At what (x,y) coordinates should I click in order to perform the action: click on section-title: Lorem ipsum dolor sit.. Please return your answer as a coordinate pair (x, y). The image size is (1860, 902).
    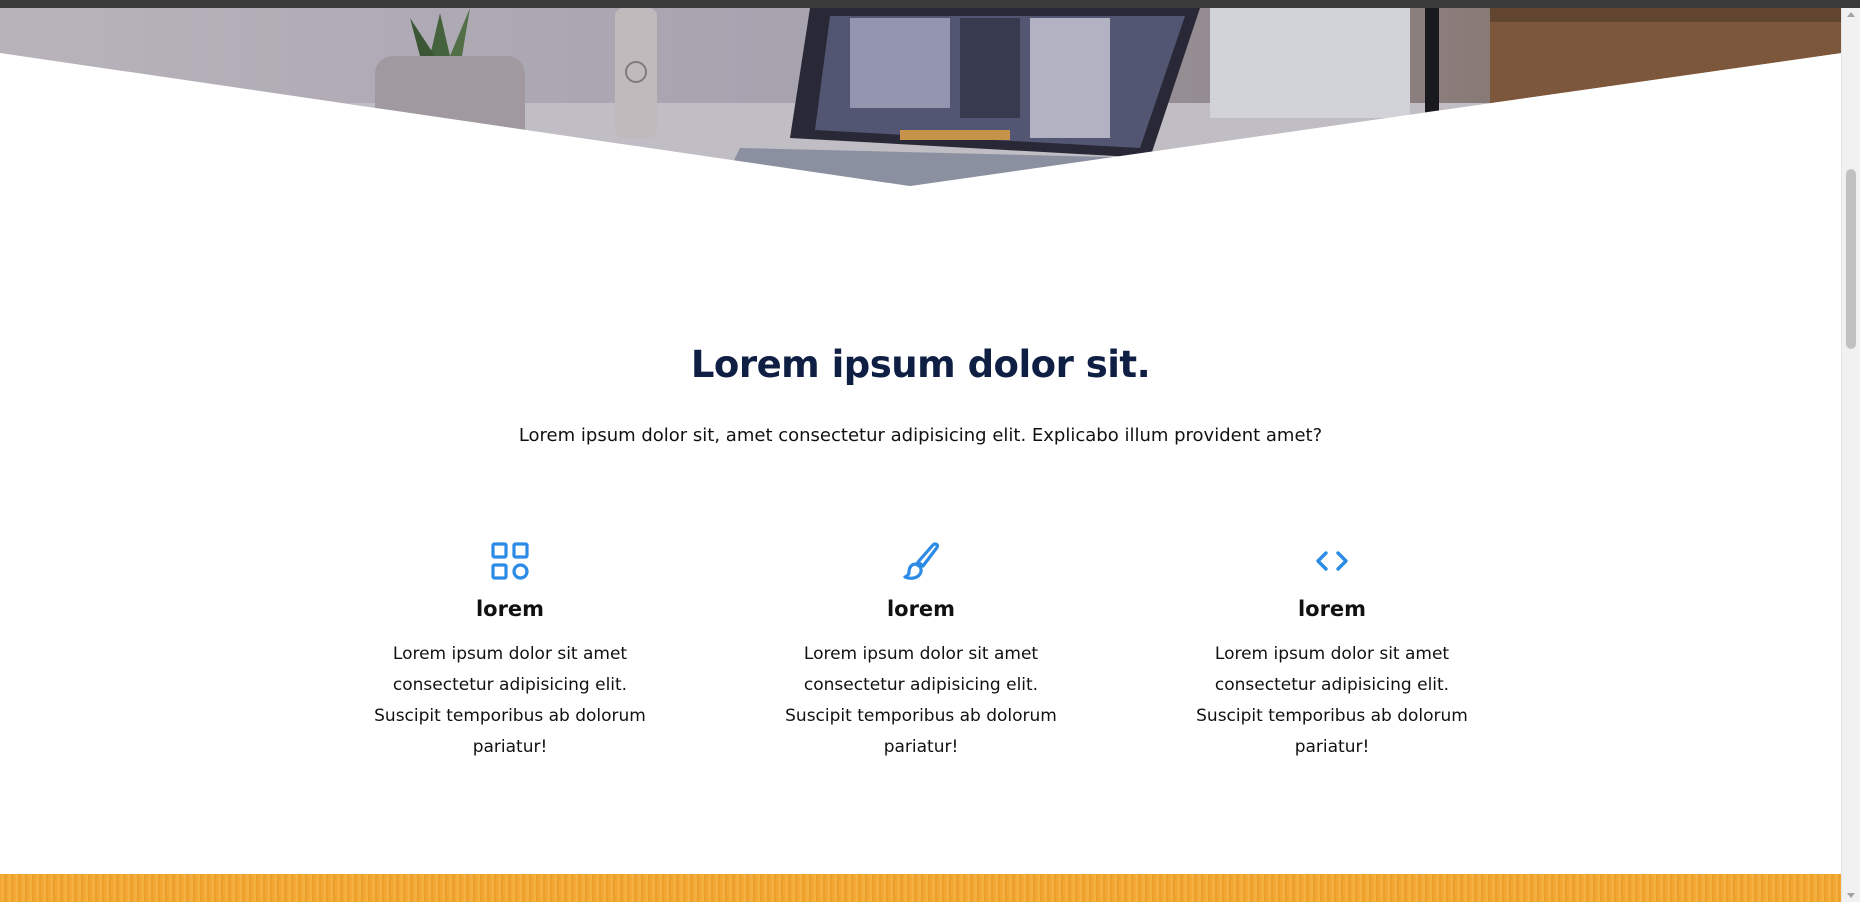
    Looking at the image, I should click on (920, 364).